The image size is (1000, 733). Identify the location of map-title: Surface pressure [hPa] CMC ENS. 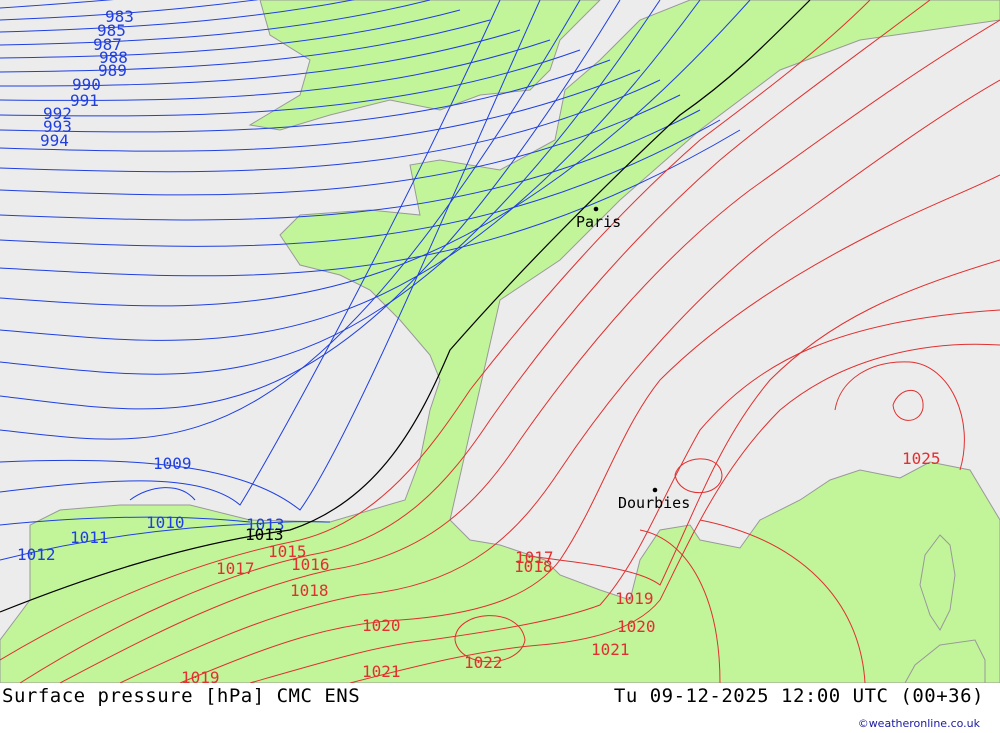
(181, 696).